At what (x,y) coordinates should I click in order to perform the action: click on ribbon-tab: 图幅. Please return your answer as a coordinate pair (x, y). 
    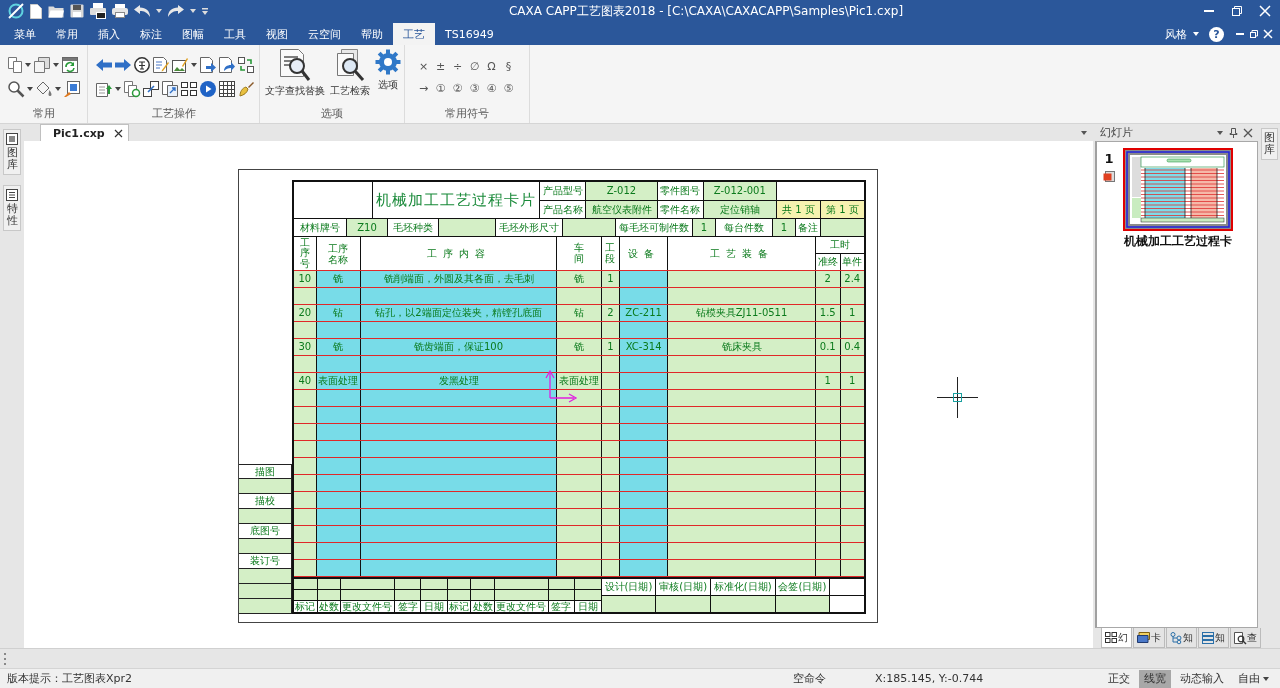
    Looking at the image, I should click on (193, 34).